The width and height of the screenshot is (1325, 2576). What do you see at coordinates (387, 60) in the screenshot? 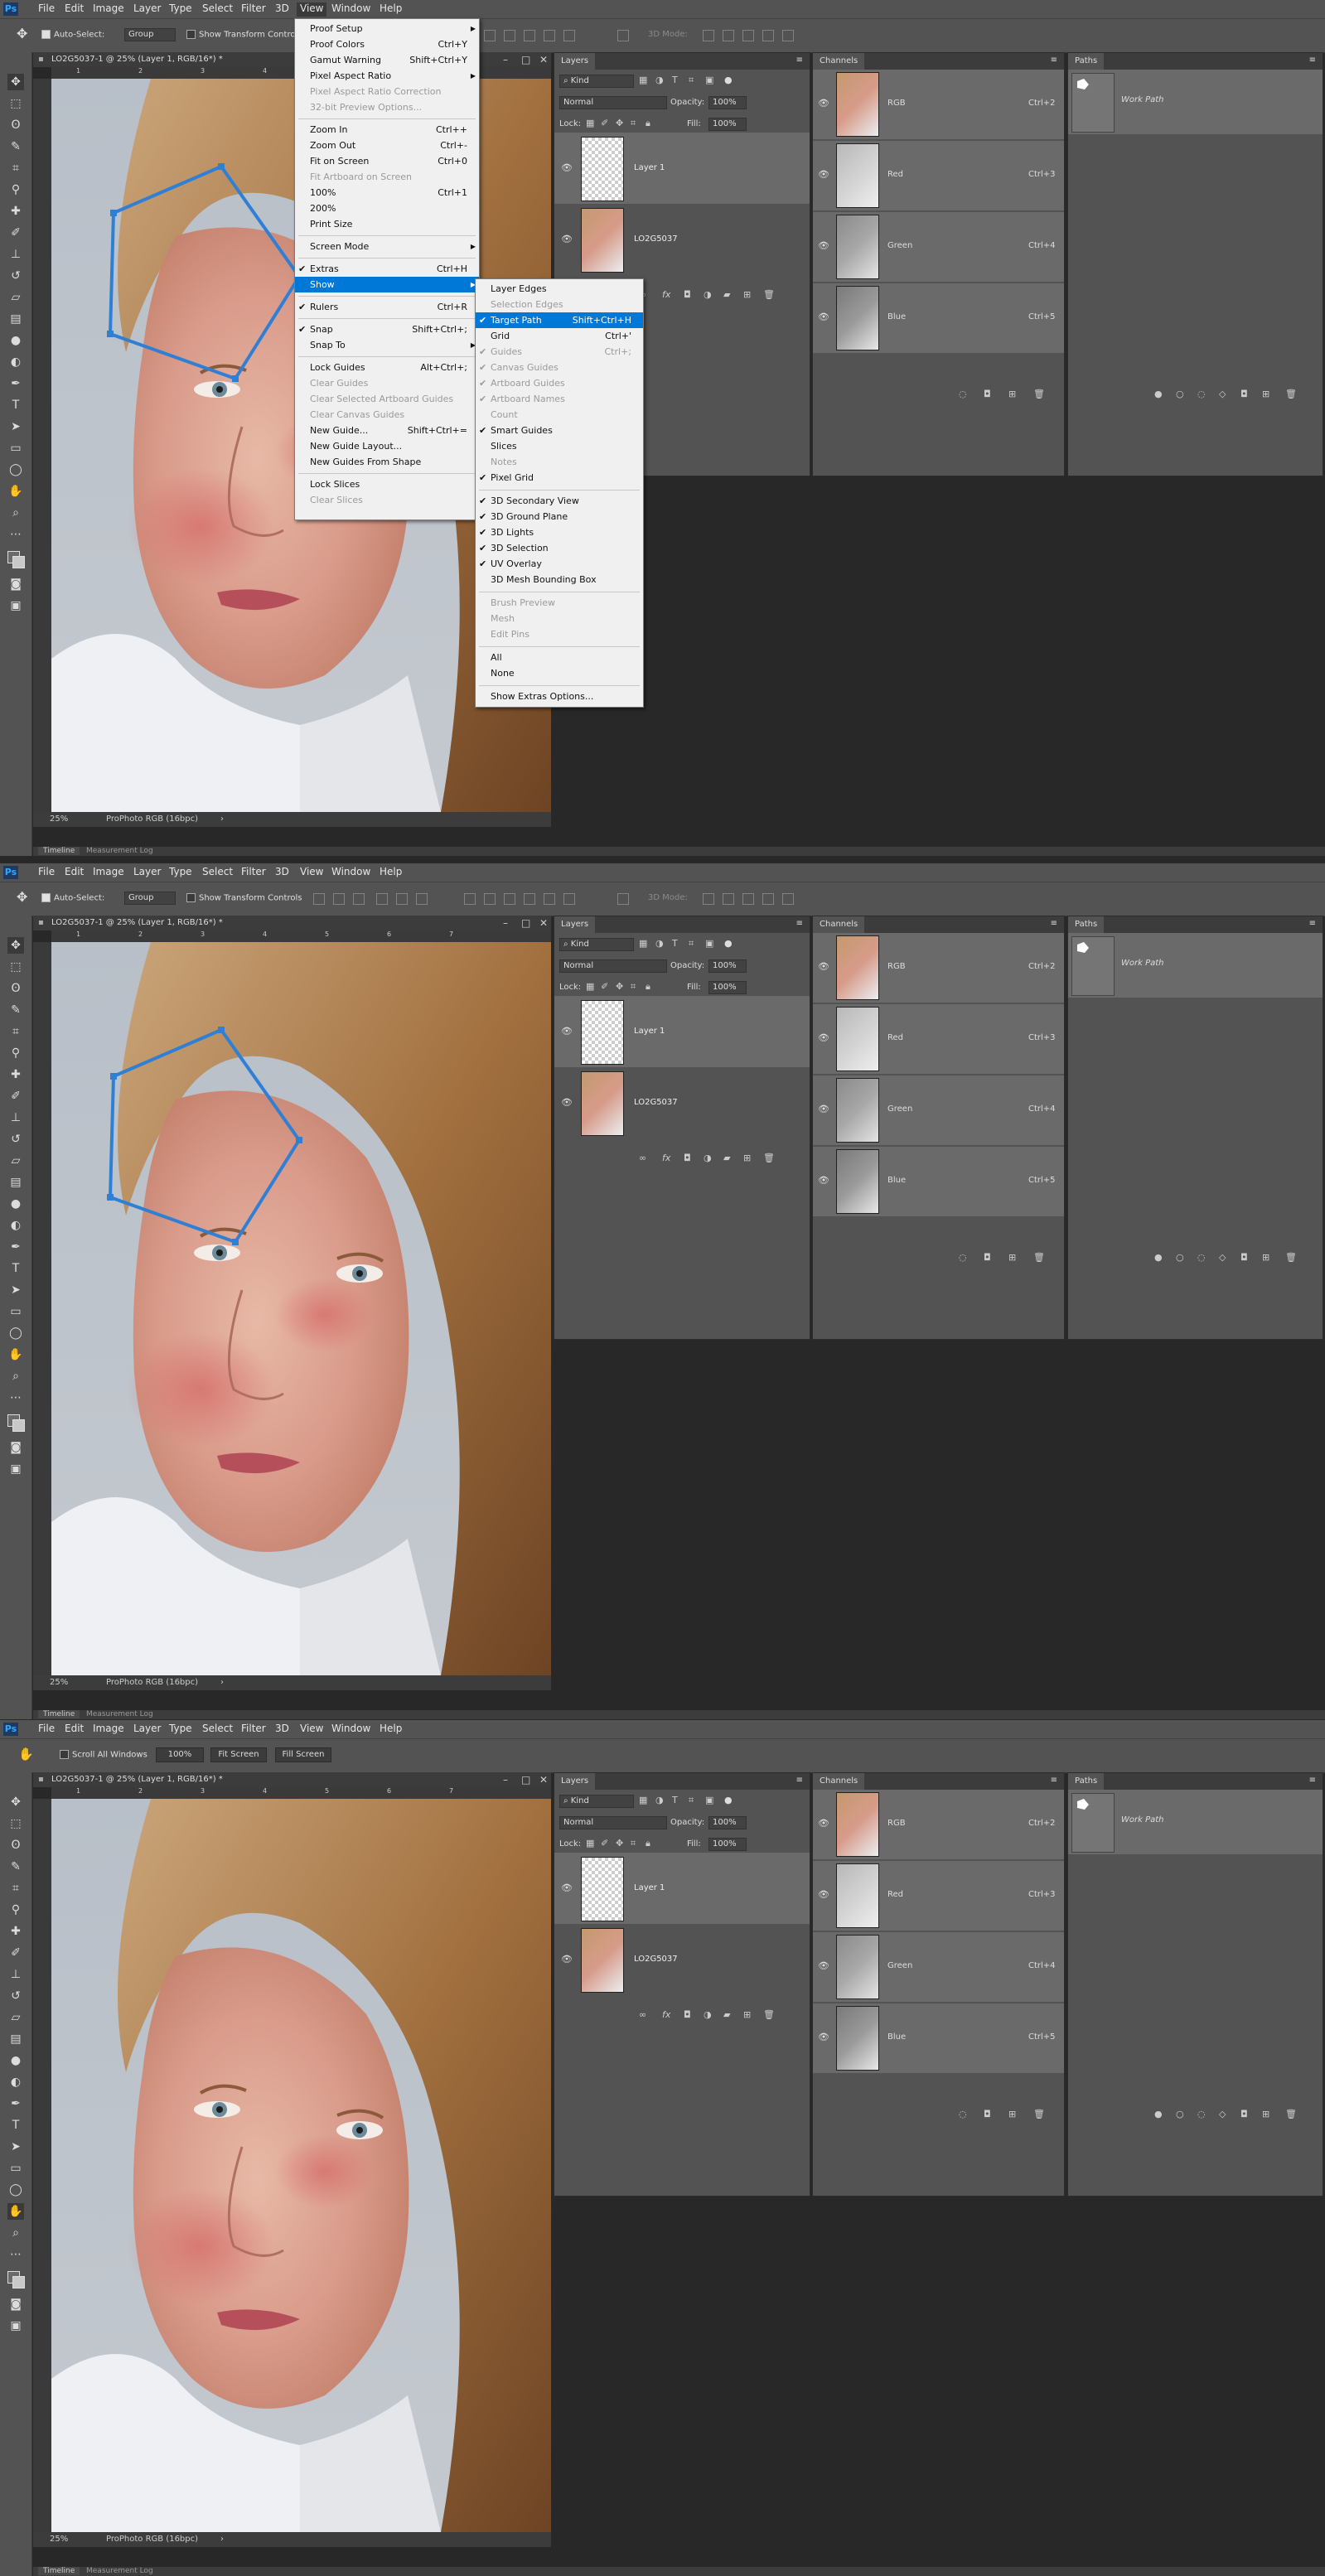
I see `menu-item-gamut-warning: Gamut Warning Shift+Ctrl+Y` at bounding box center [387, 60].